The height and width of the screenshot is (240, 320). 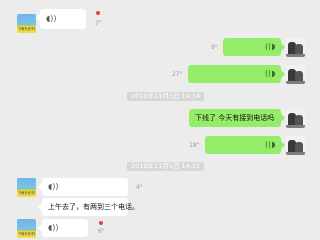 I want to click on voice-duration: 18", so click(x=194, y=145).